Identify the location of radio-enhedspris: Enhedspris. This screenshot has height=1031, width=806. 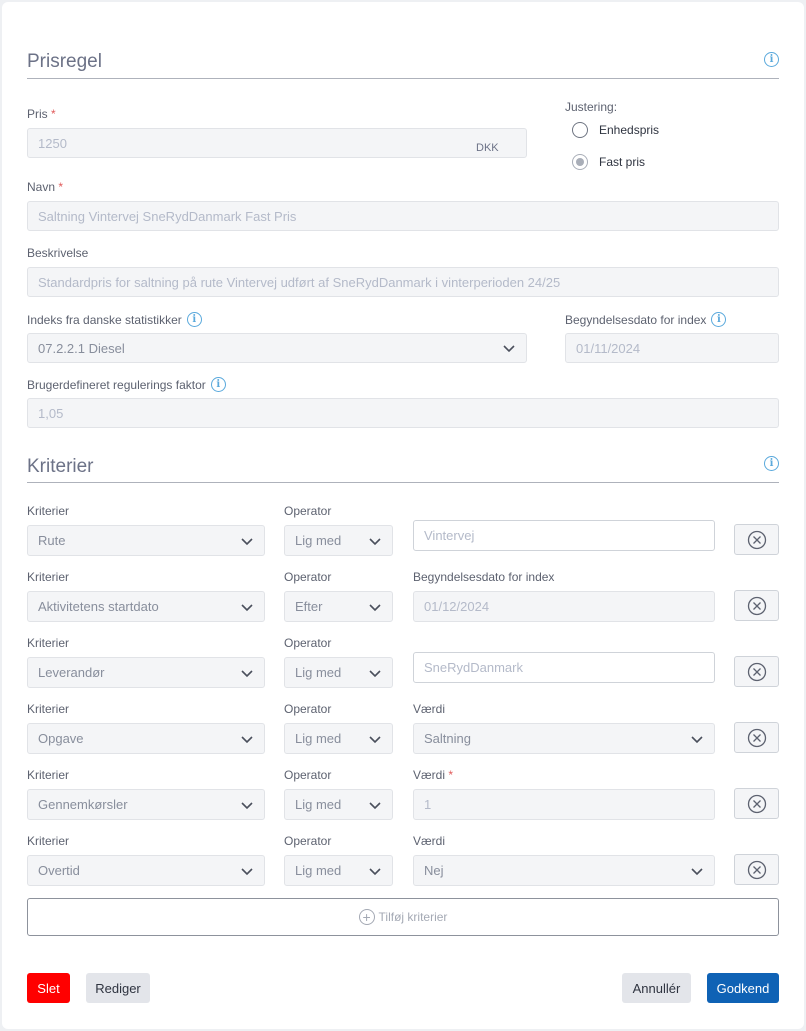
(615, 130).